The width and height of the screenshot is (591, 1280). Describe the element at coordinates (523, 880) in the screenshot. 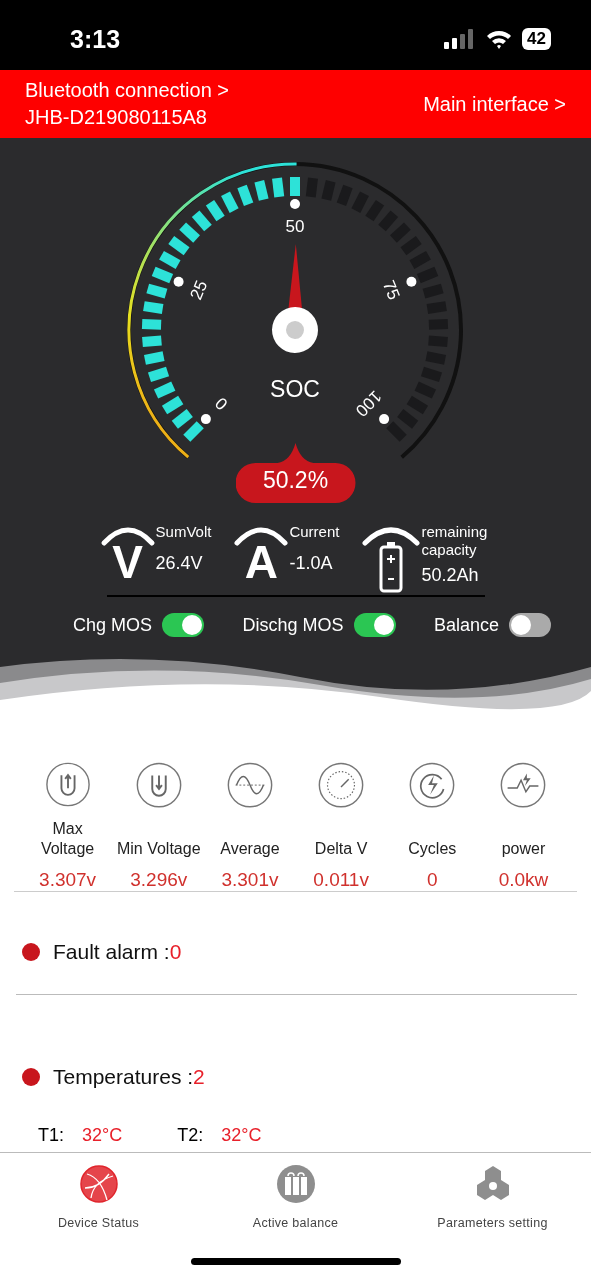

I see `metric-value: 0.0kw` at that location.